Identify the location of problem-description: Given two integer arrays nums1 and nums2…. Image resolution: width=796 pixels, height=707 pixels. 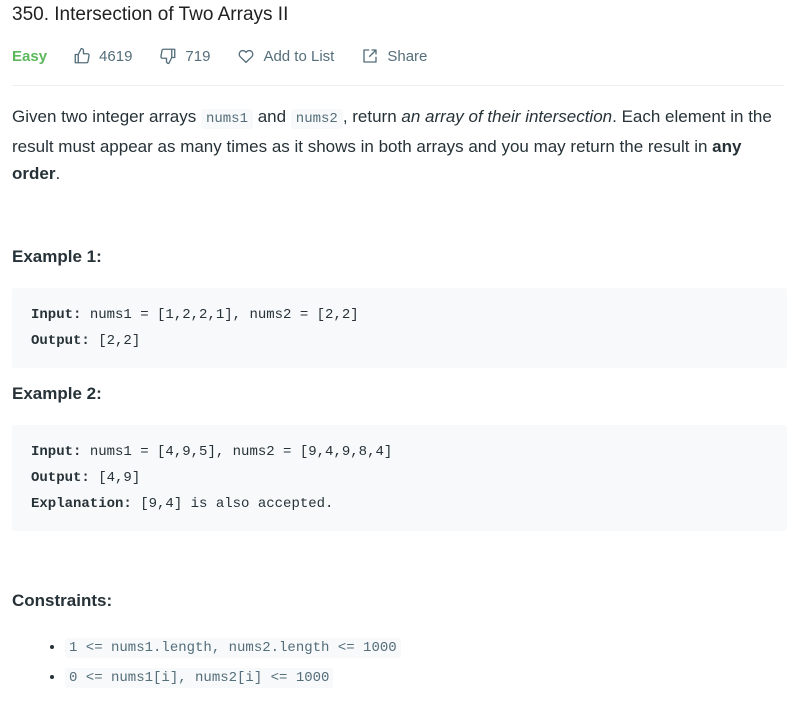
(398, 145).